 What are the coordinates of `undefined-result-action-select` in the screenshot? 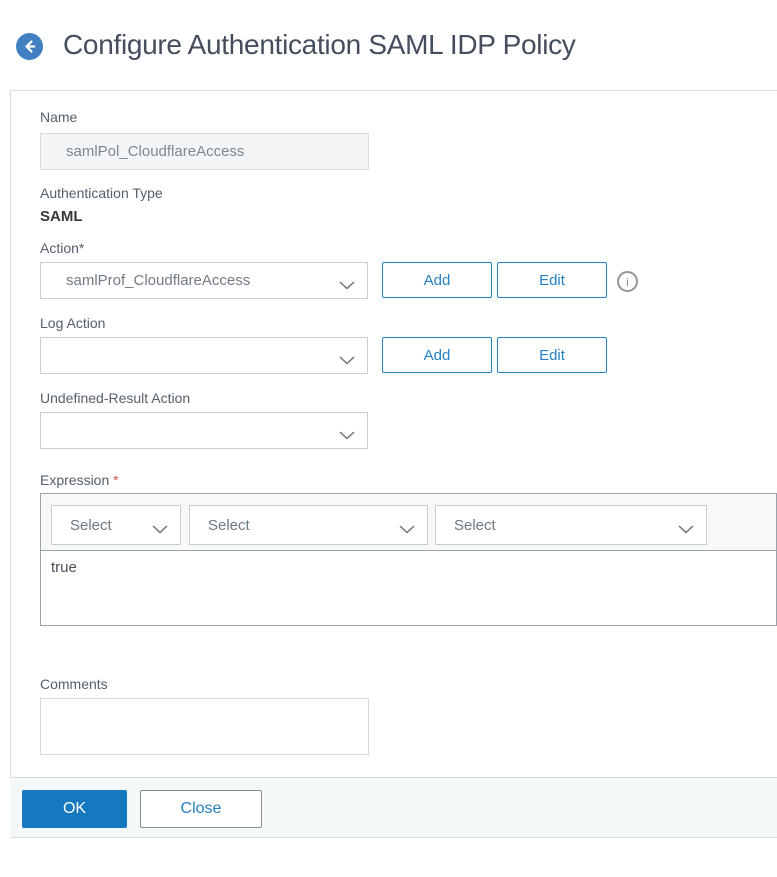 It's located at (204, 430).